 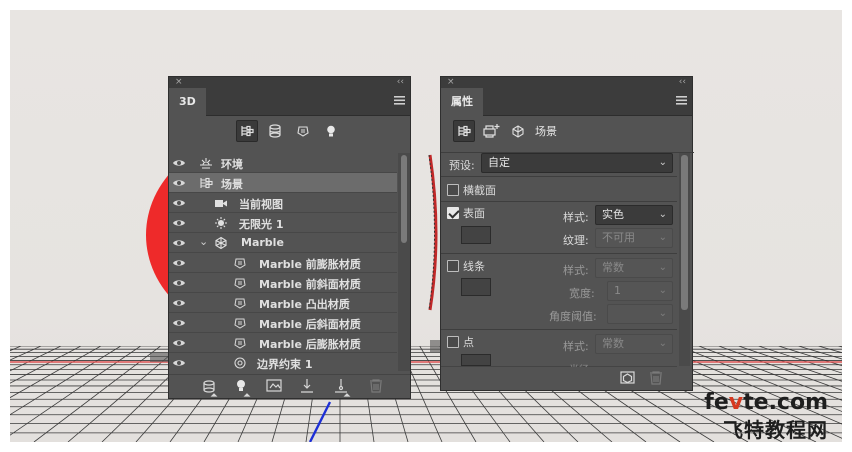 I want to click on light-filter-icon, so click(x=331, y=131).